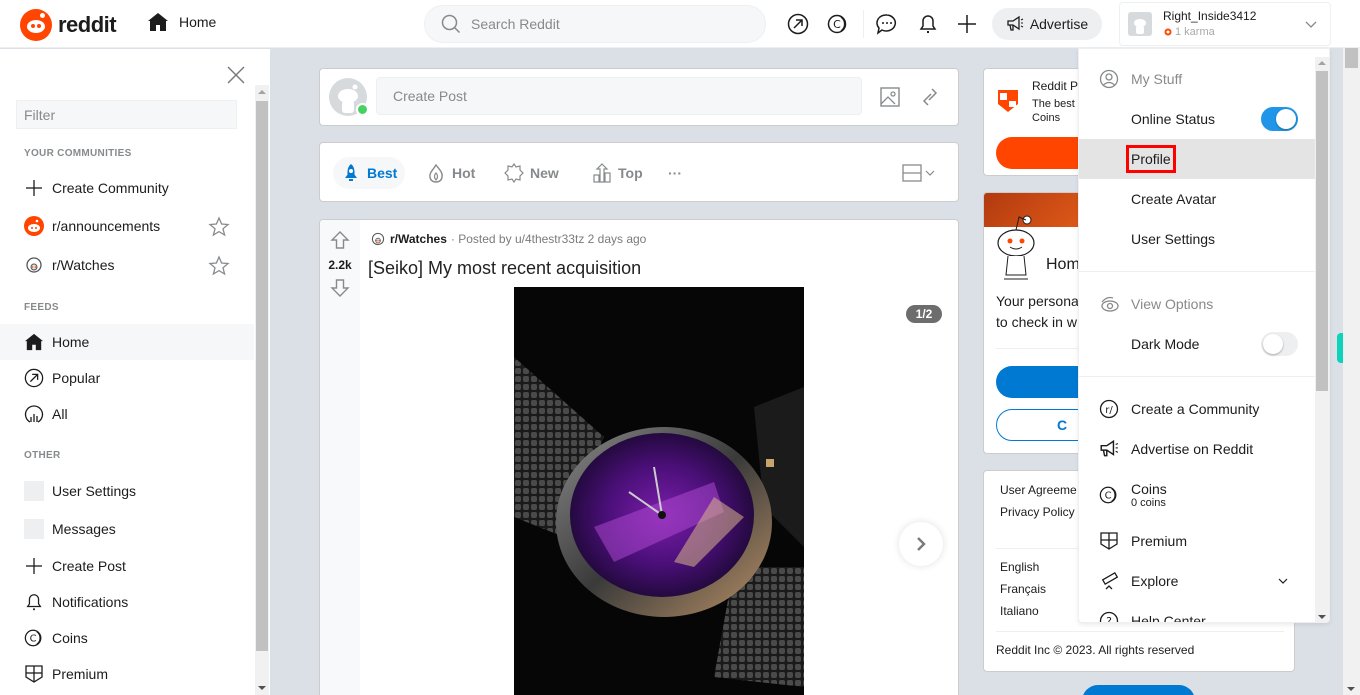 The height and width of the screenshot is (695, 1360). I want to click on notifications-button, so click(928, 24).